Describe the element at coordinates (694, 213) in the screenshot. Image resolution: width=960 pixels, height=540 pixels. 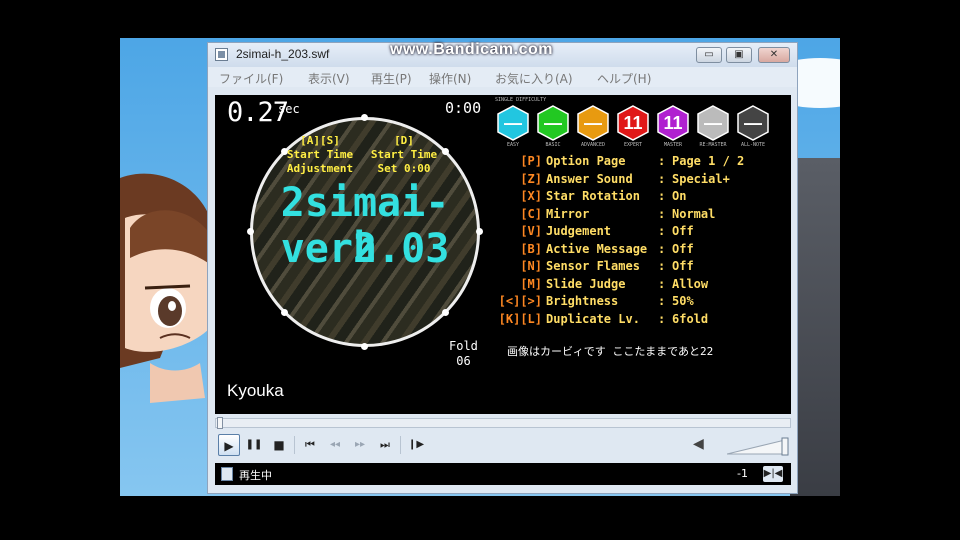
I see `option-value: Normal` at that location.